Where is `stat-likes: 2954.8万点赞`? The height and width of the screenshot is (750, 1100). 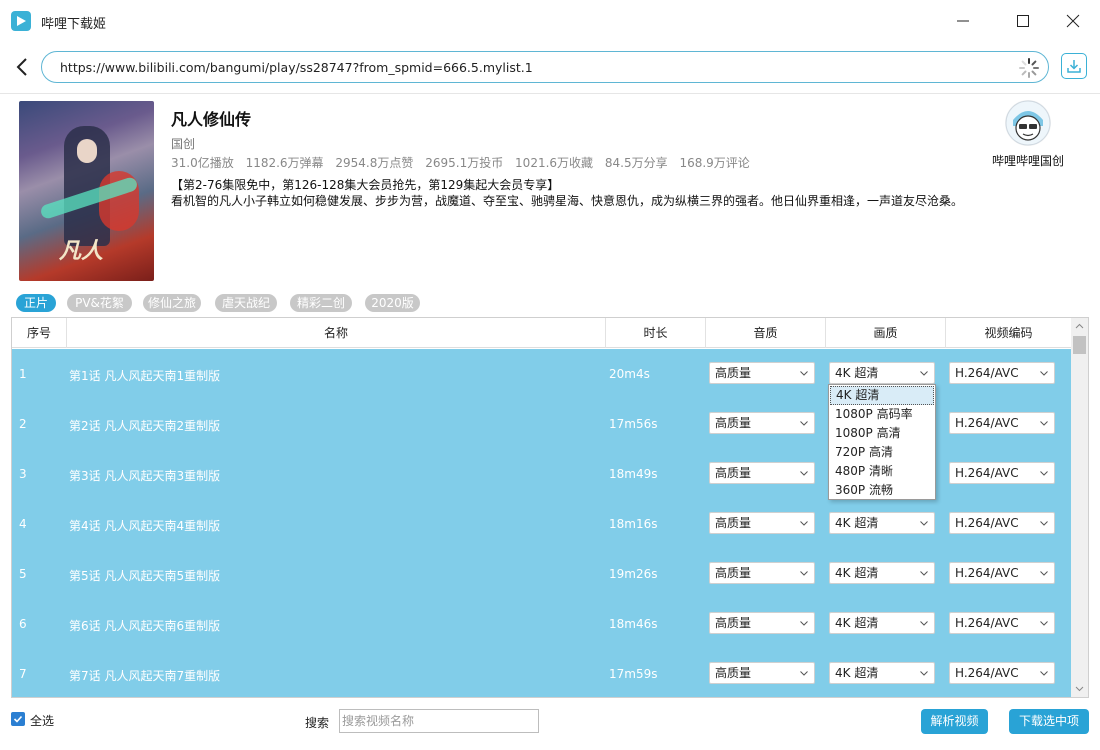
stat-likes: 2954.8万点赞 is located at coordinates (374, 163).